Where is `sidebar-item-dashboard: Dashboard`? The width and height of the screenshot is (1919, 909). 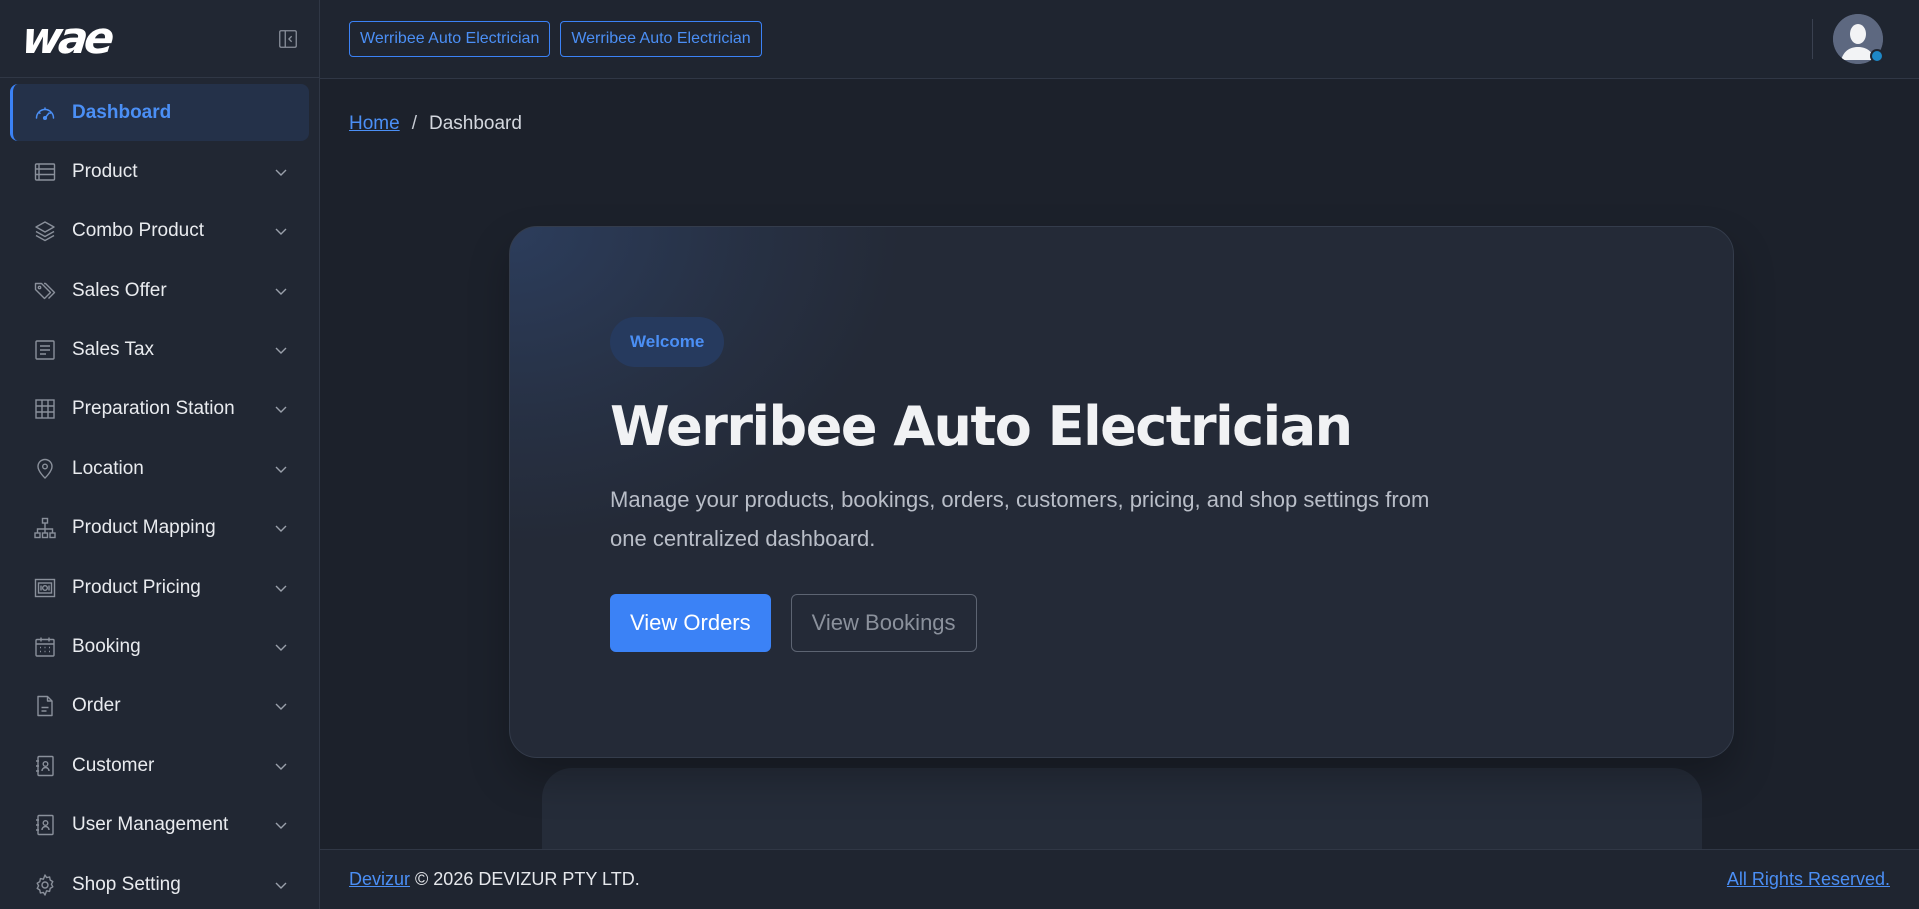
sidebar-item-dashboard: Dashboard is located at coordinates (159, 112).